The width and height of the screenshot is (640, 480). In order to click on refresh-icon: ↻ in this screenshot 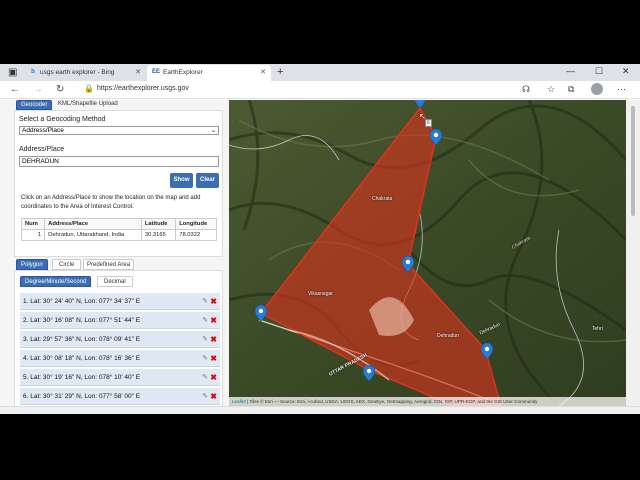, I will do `click(60, 89)`.